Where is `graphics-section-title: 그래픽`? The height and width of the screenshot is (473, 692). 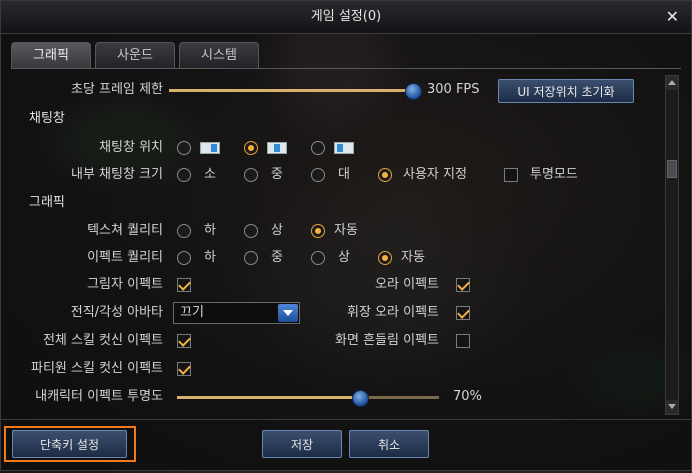 graphics-section-title: 그래픽 is located at coordinates (47, 202).